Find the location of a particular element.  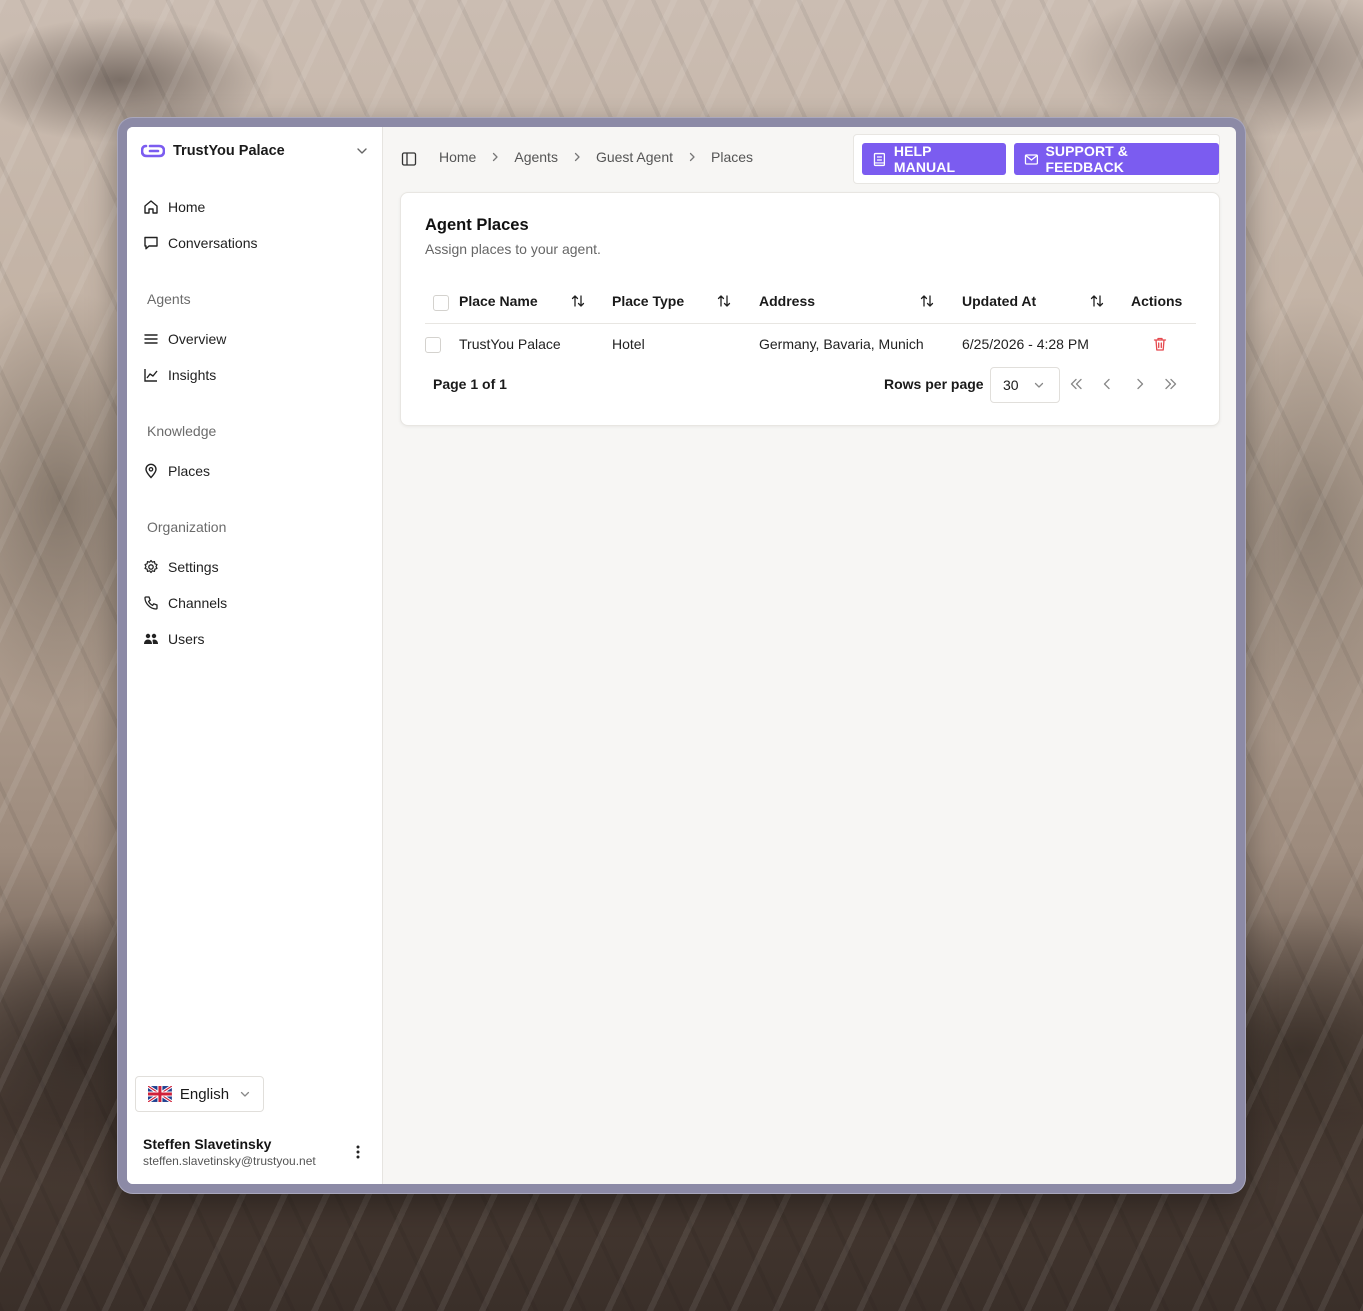

cell-place-name: TrustYou Palace is located at coordinates (510, 344).